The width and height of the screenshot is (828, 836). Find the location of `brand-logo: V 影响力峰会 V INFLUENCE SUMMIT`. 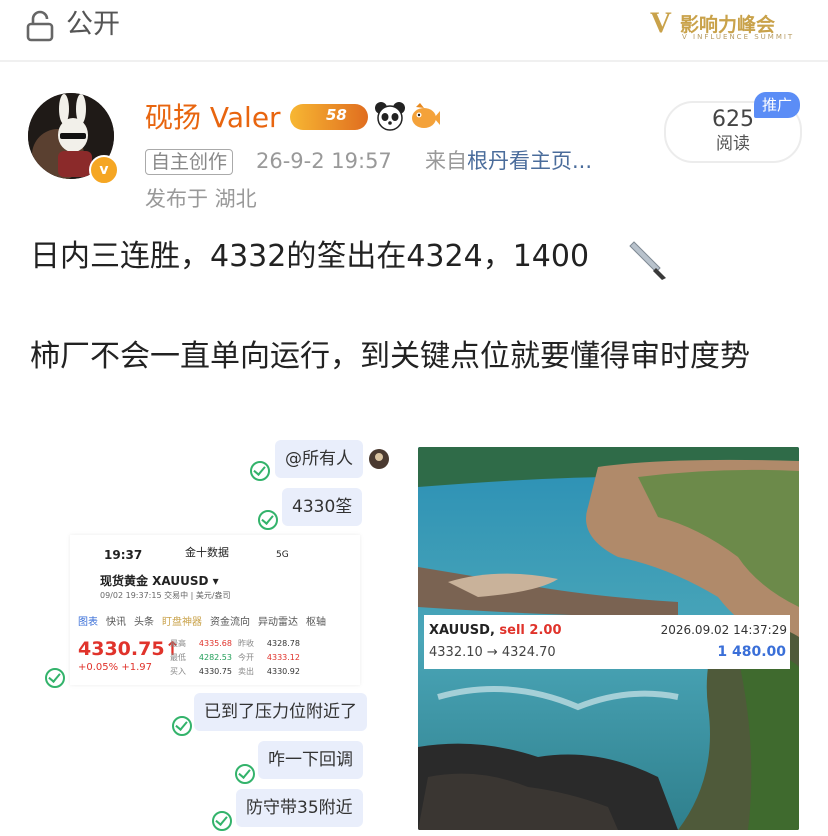

brand-logo: V 影响力峰会 V INFLUENCE SUMMIT is located at coordinates (722, 23).